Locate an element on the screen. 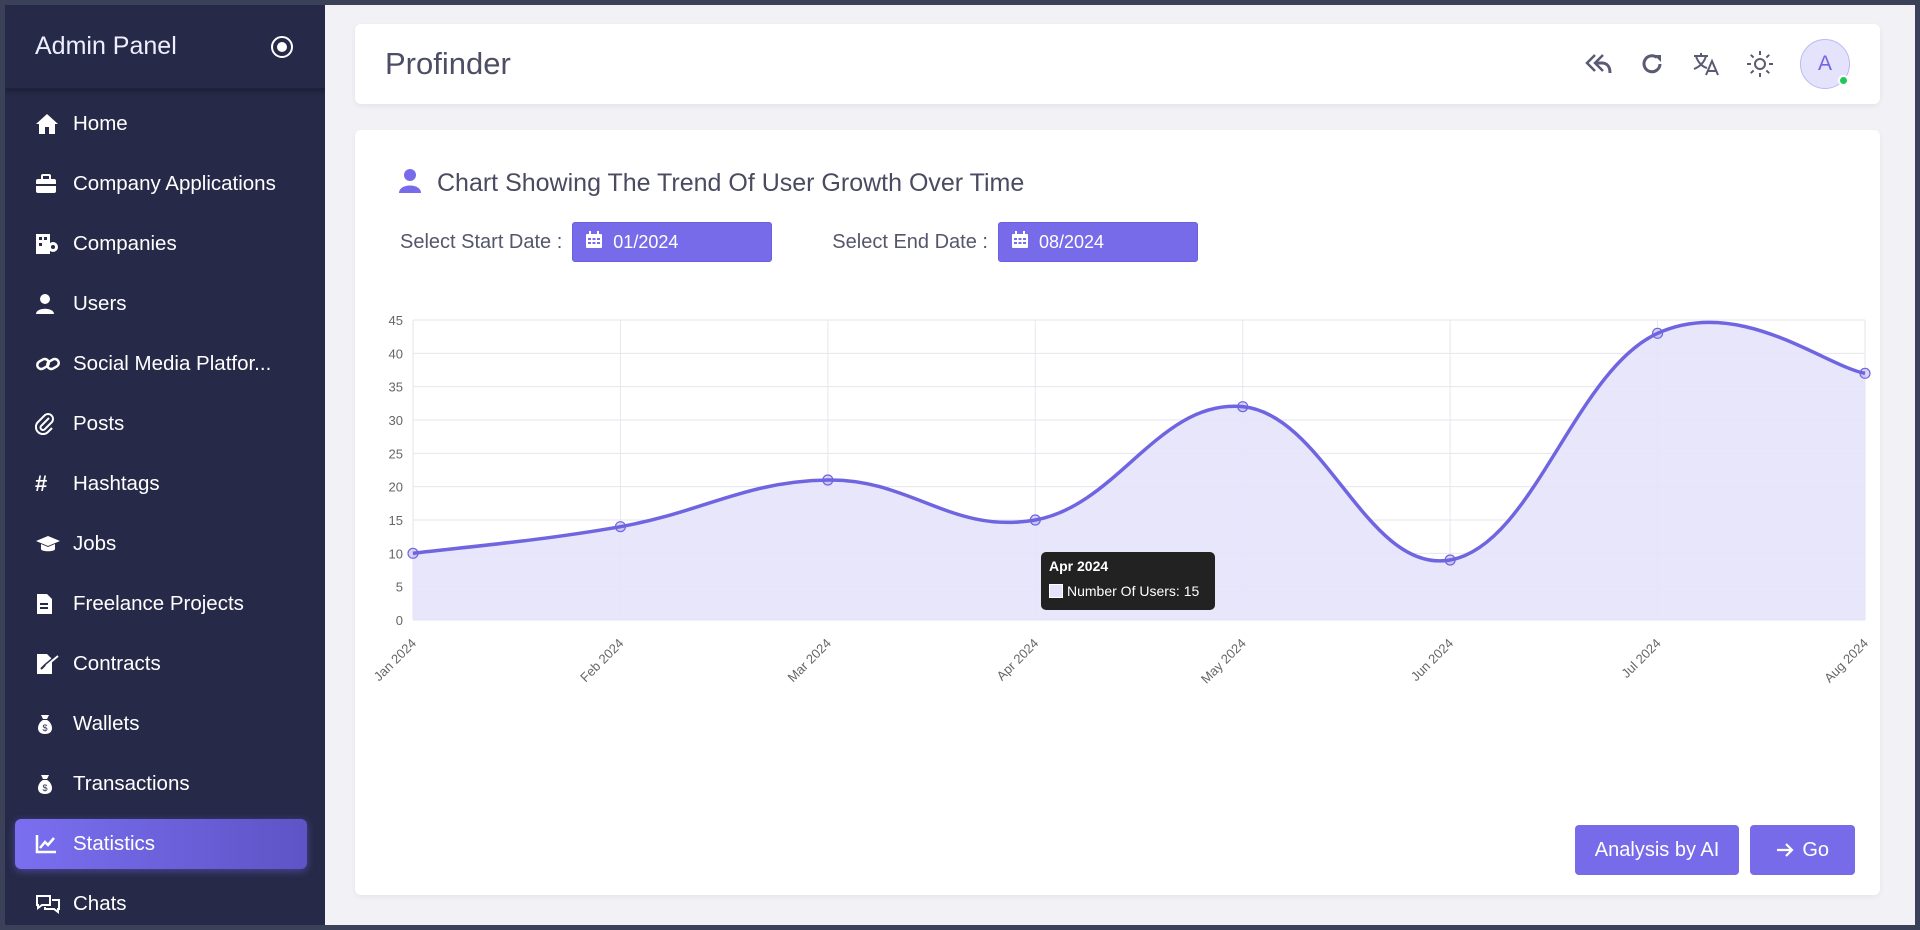 The image size is (1920, 930). y-tick-label: 5 is located at coordinates (399, 587).